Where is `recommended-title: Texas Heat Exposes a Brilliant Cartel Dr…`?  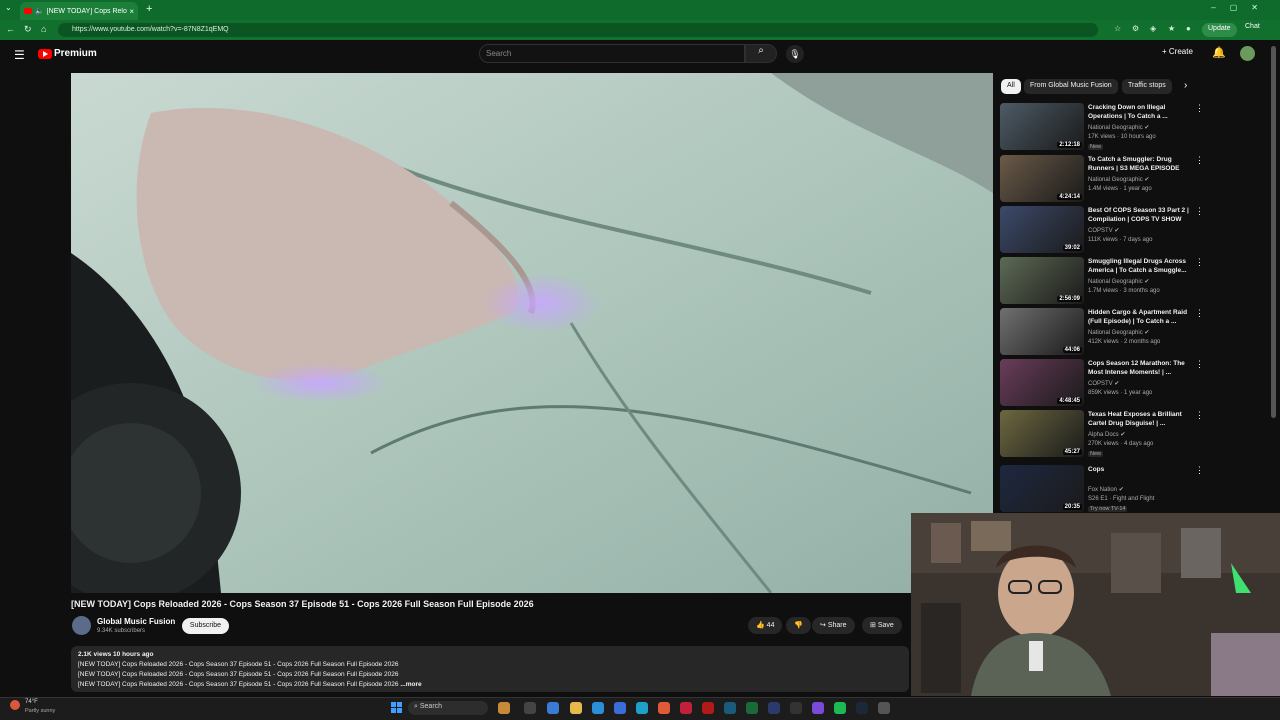 recommended-title: Texas Heat Exposes a Brilliant Cartel Dr… is located at coordinates (1140, 419).